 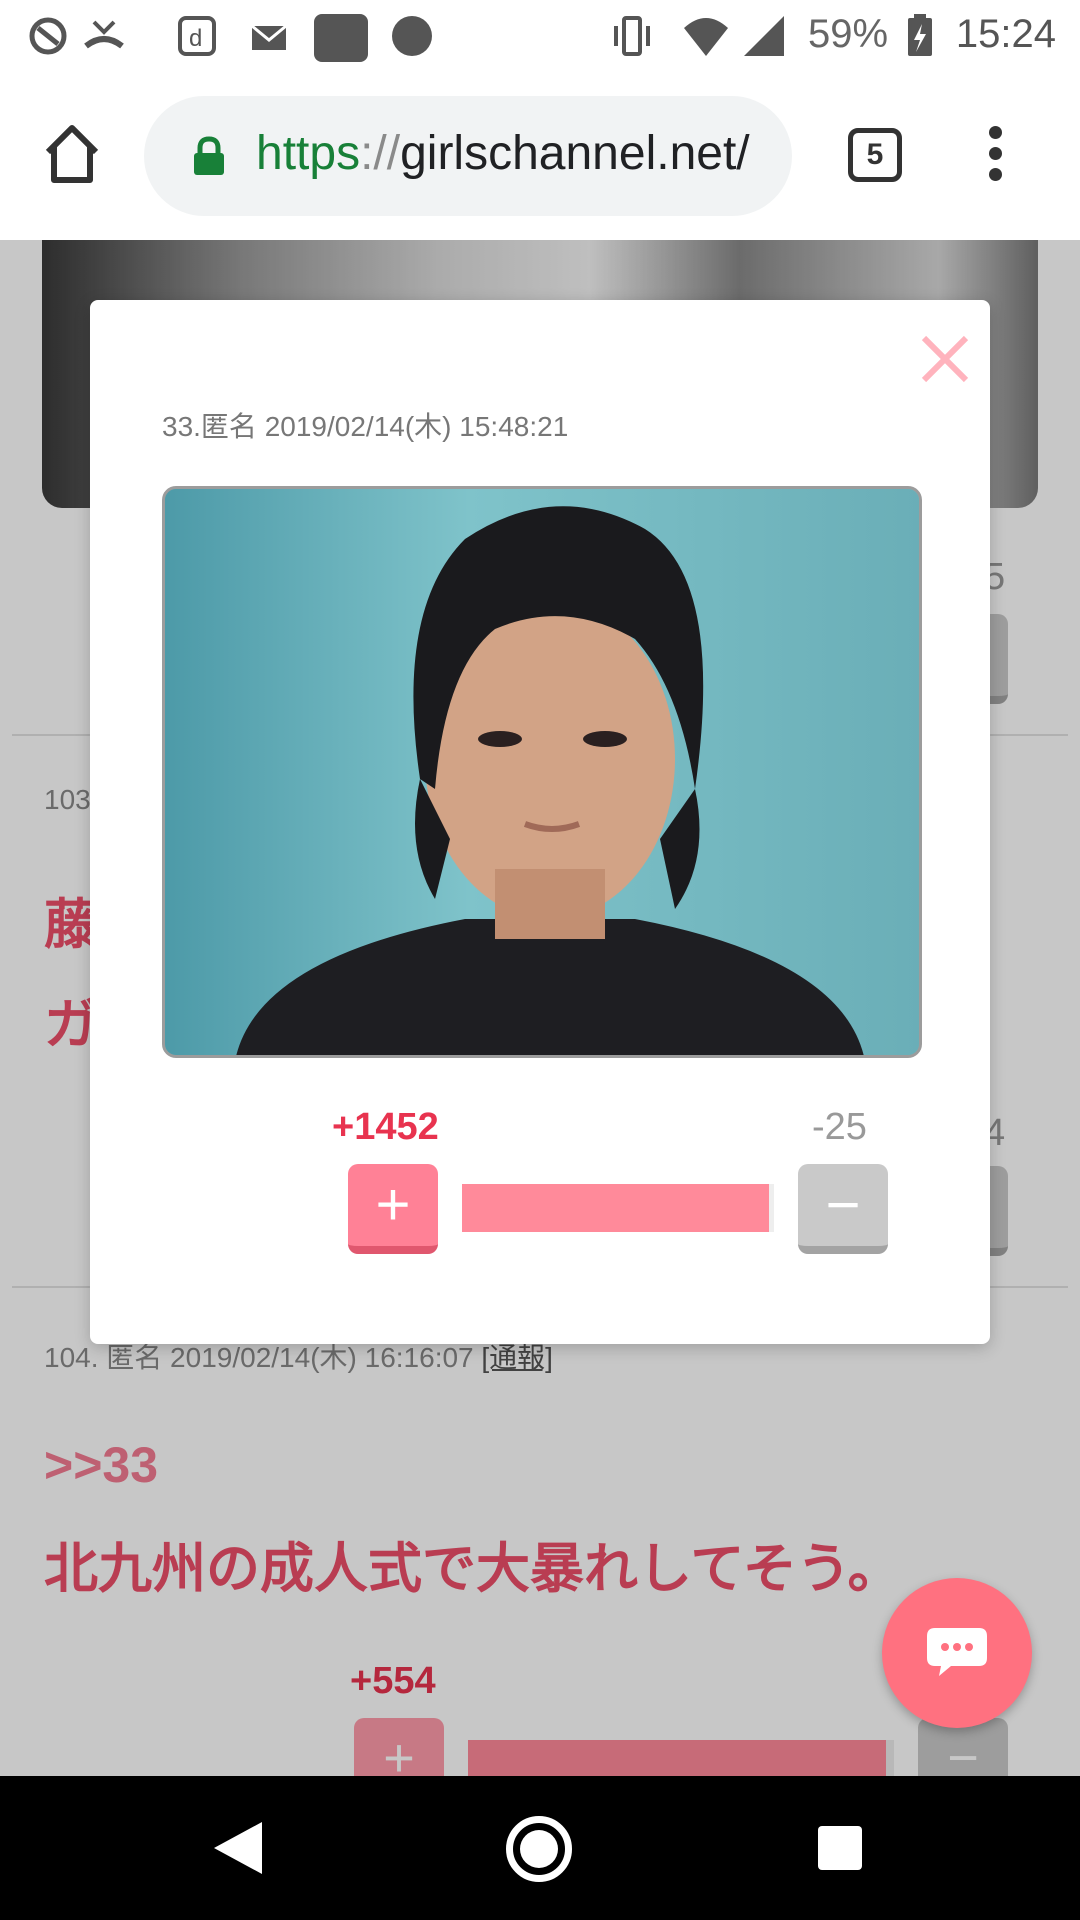 I want to click on url-host: girlschannel.net/, so click(x=575, y=153).